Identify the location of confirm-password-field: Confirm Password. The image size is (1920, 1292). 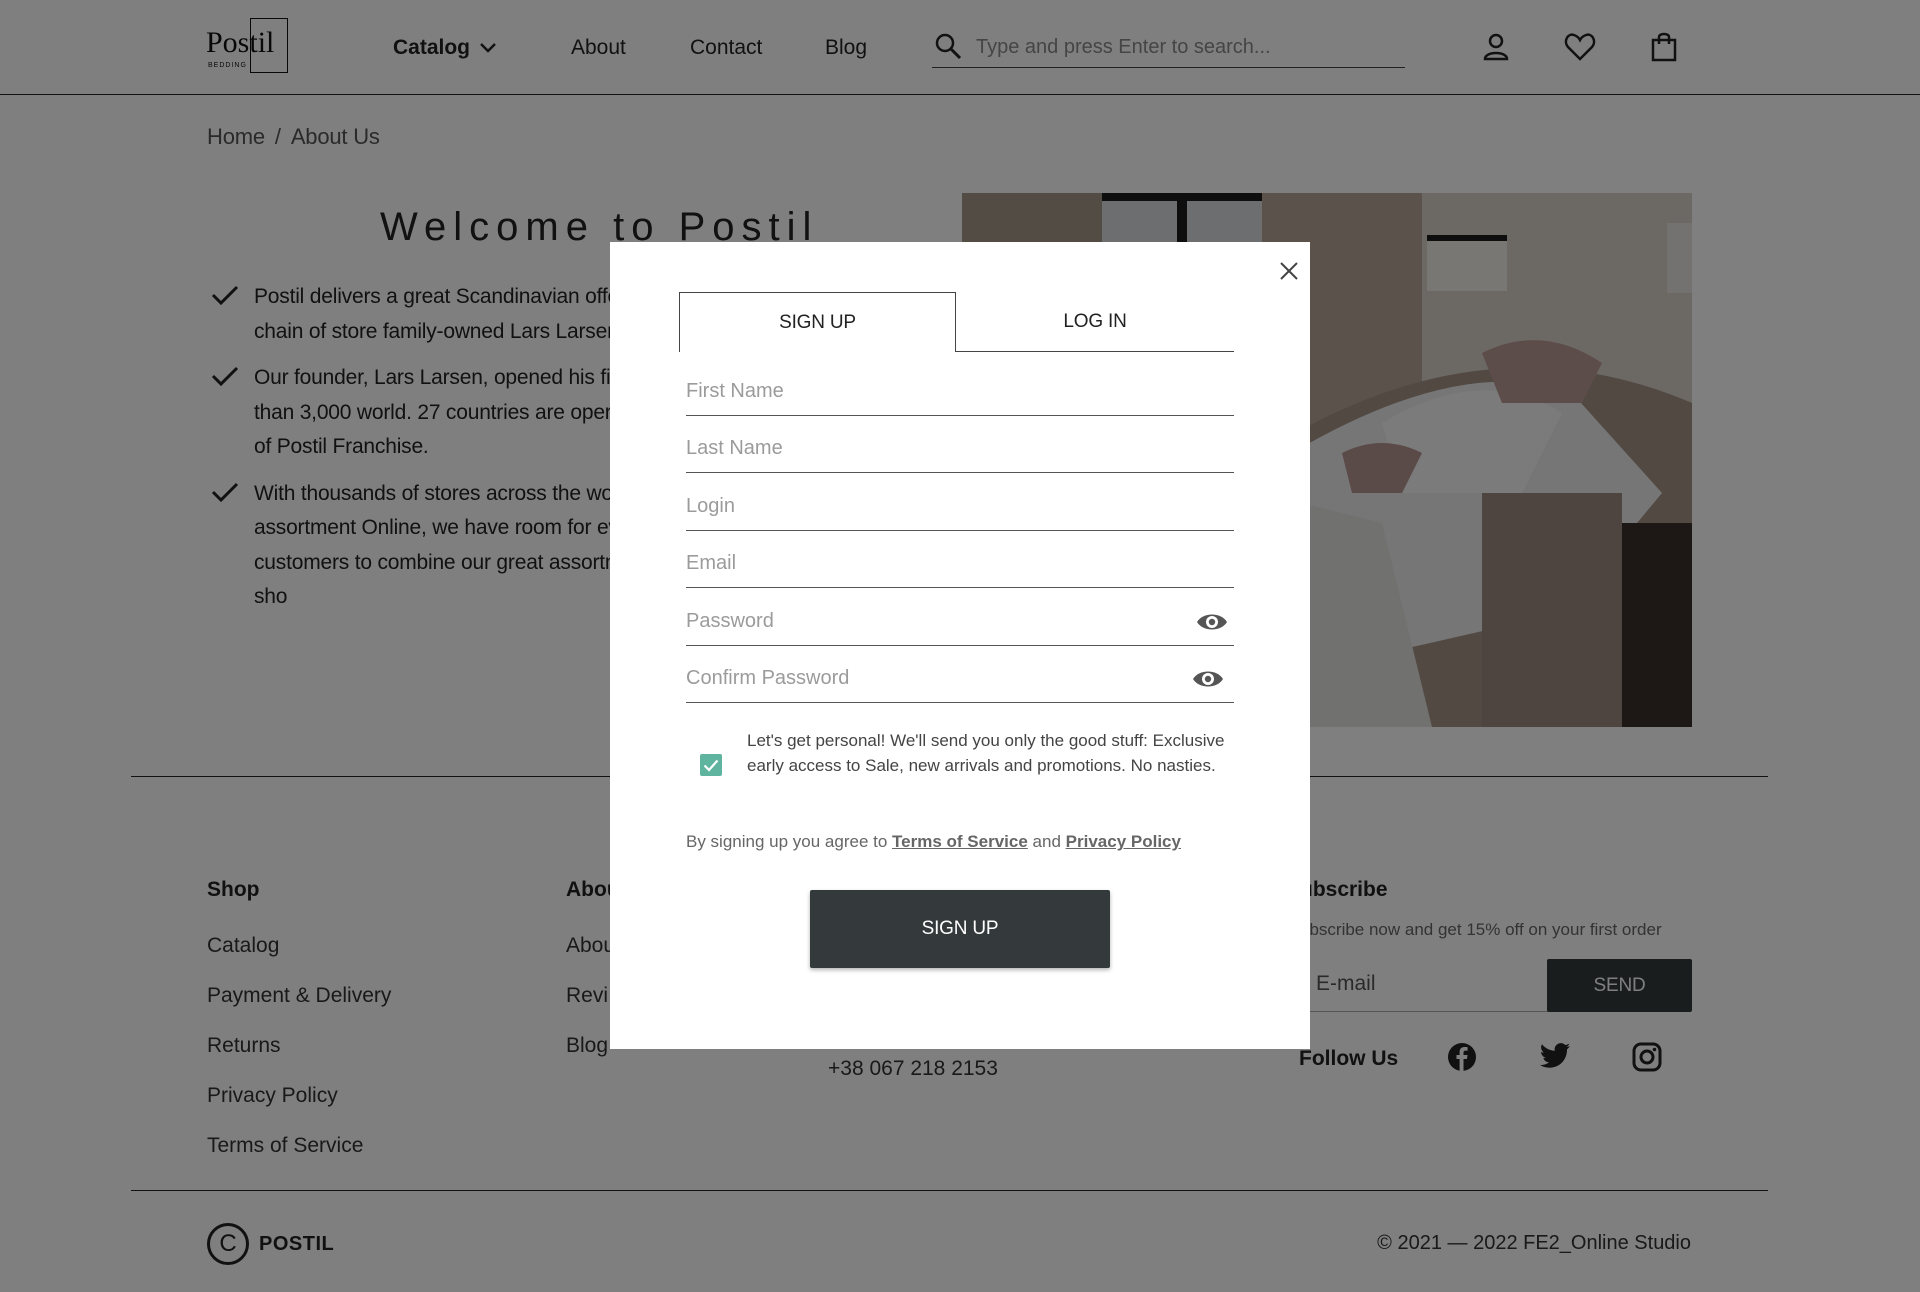
(960, 681).